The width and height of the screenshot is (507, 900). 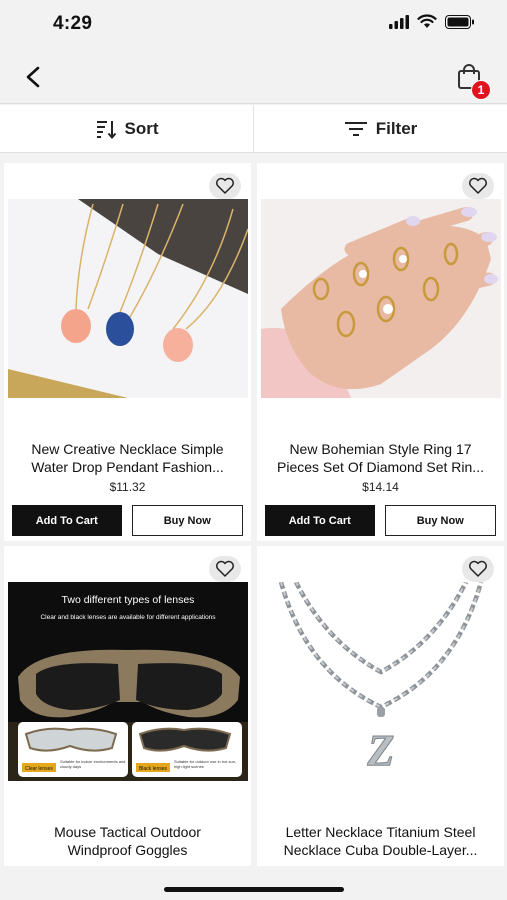 What do you see at coordinates (128, 600) in the screenshot?
I see `image-heading: Two different types of lenses` at bounding box center [128, 600].